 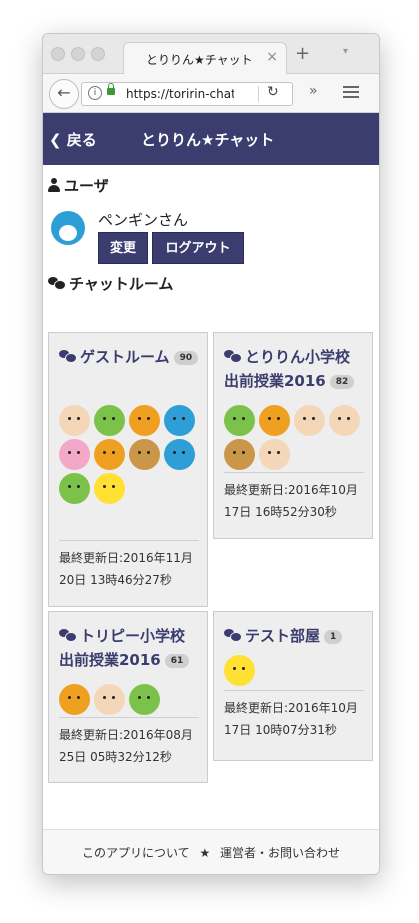 What do you see at coordinates (205, 853) in the screenshot?
I see `star-icon: ★` at bounding box center [205, 853].